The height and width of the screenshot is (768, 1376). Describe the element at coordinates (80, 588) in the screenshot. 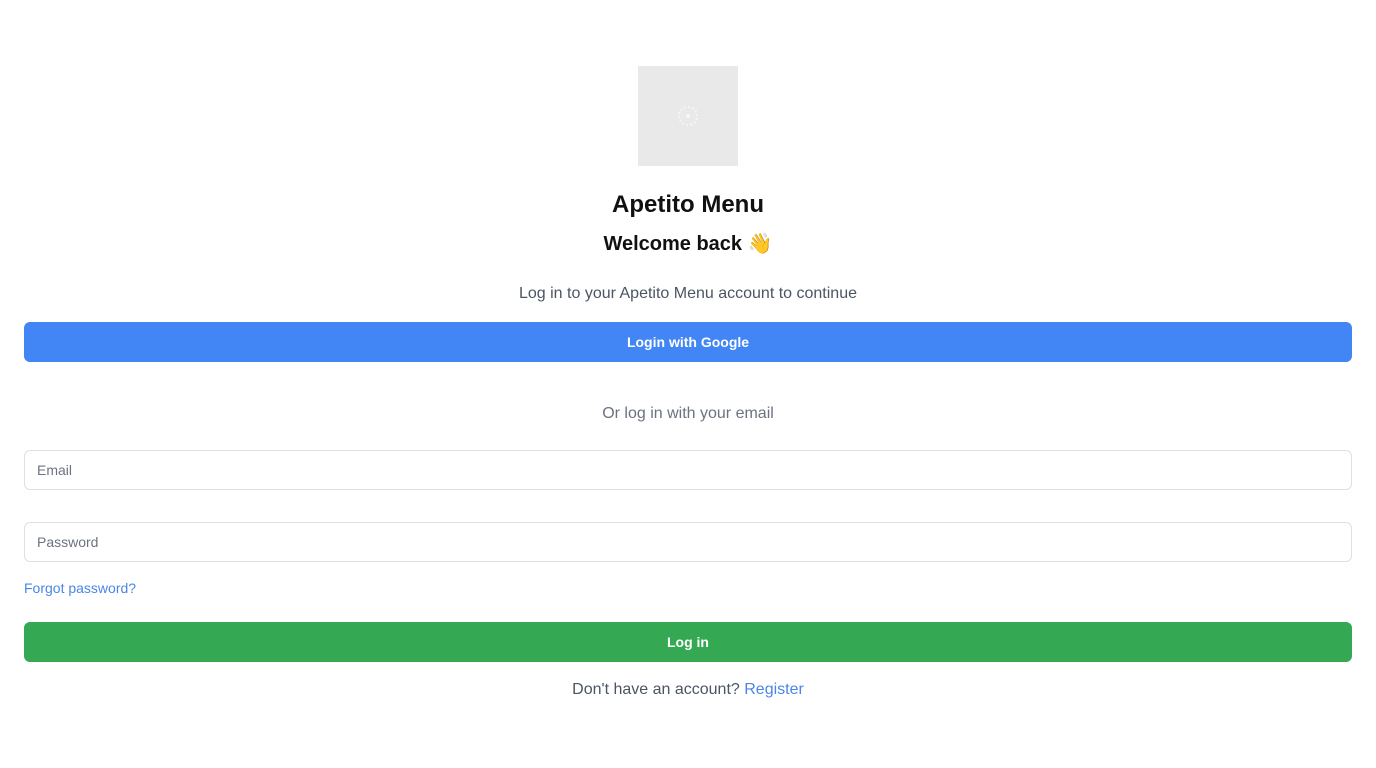

I see `forgot-password-link: Forgot password?` at that location.